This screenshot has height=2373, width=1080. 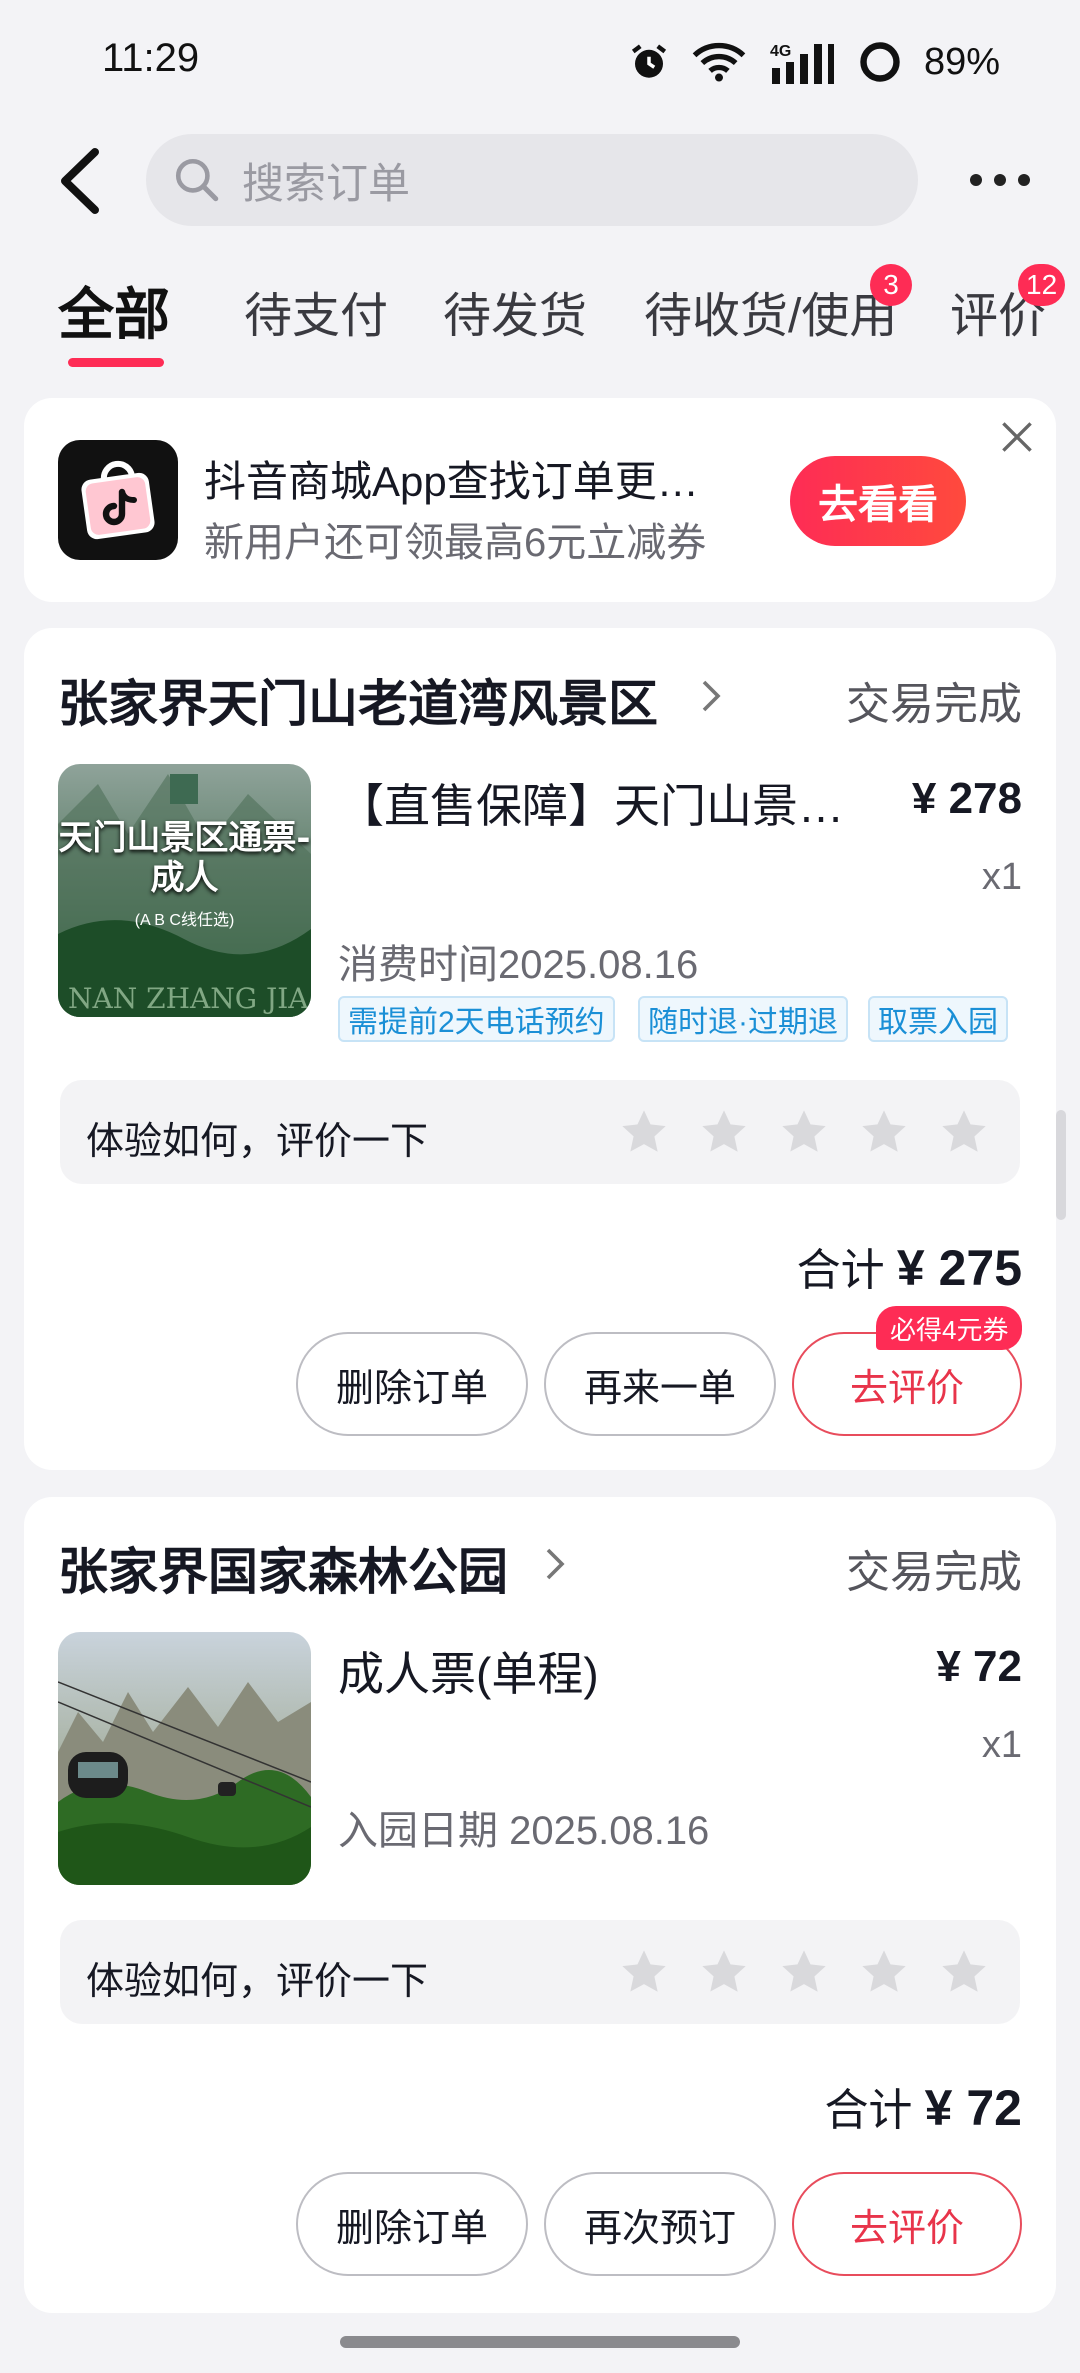 What do you see at coordinates (1042, 285) in the screenshot?
I see `tab-review-badge: 12` at bounding box center [1042, 285].